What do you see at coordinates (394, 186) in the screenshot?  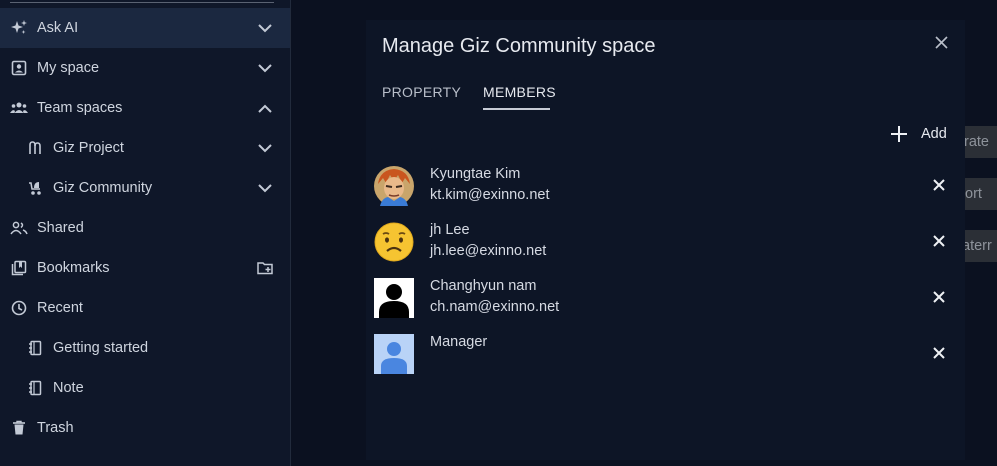 I see `cartoon-avatar` at bounding box center [394, 186].